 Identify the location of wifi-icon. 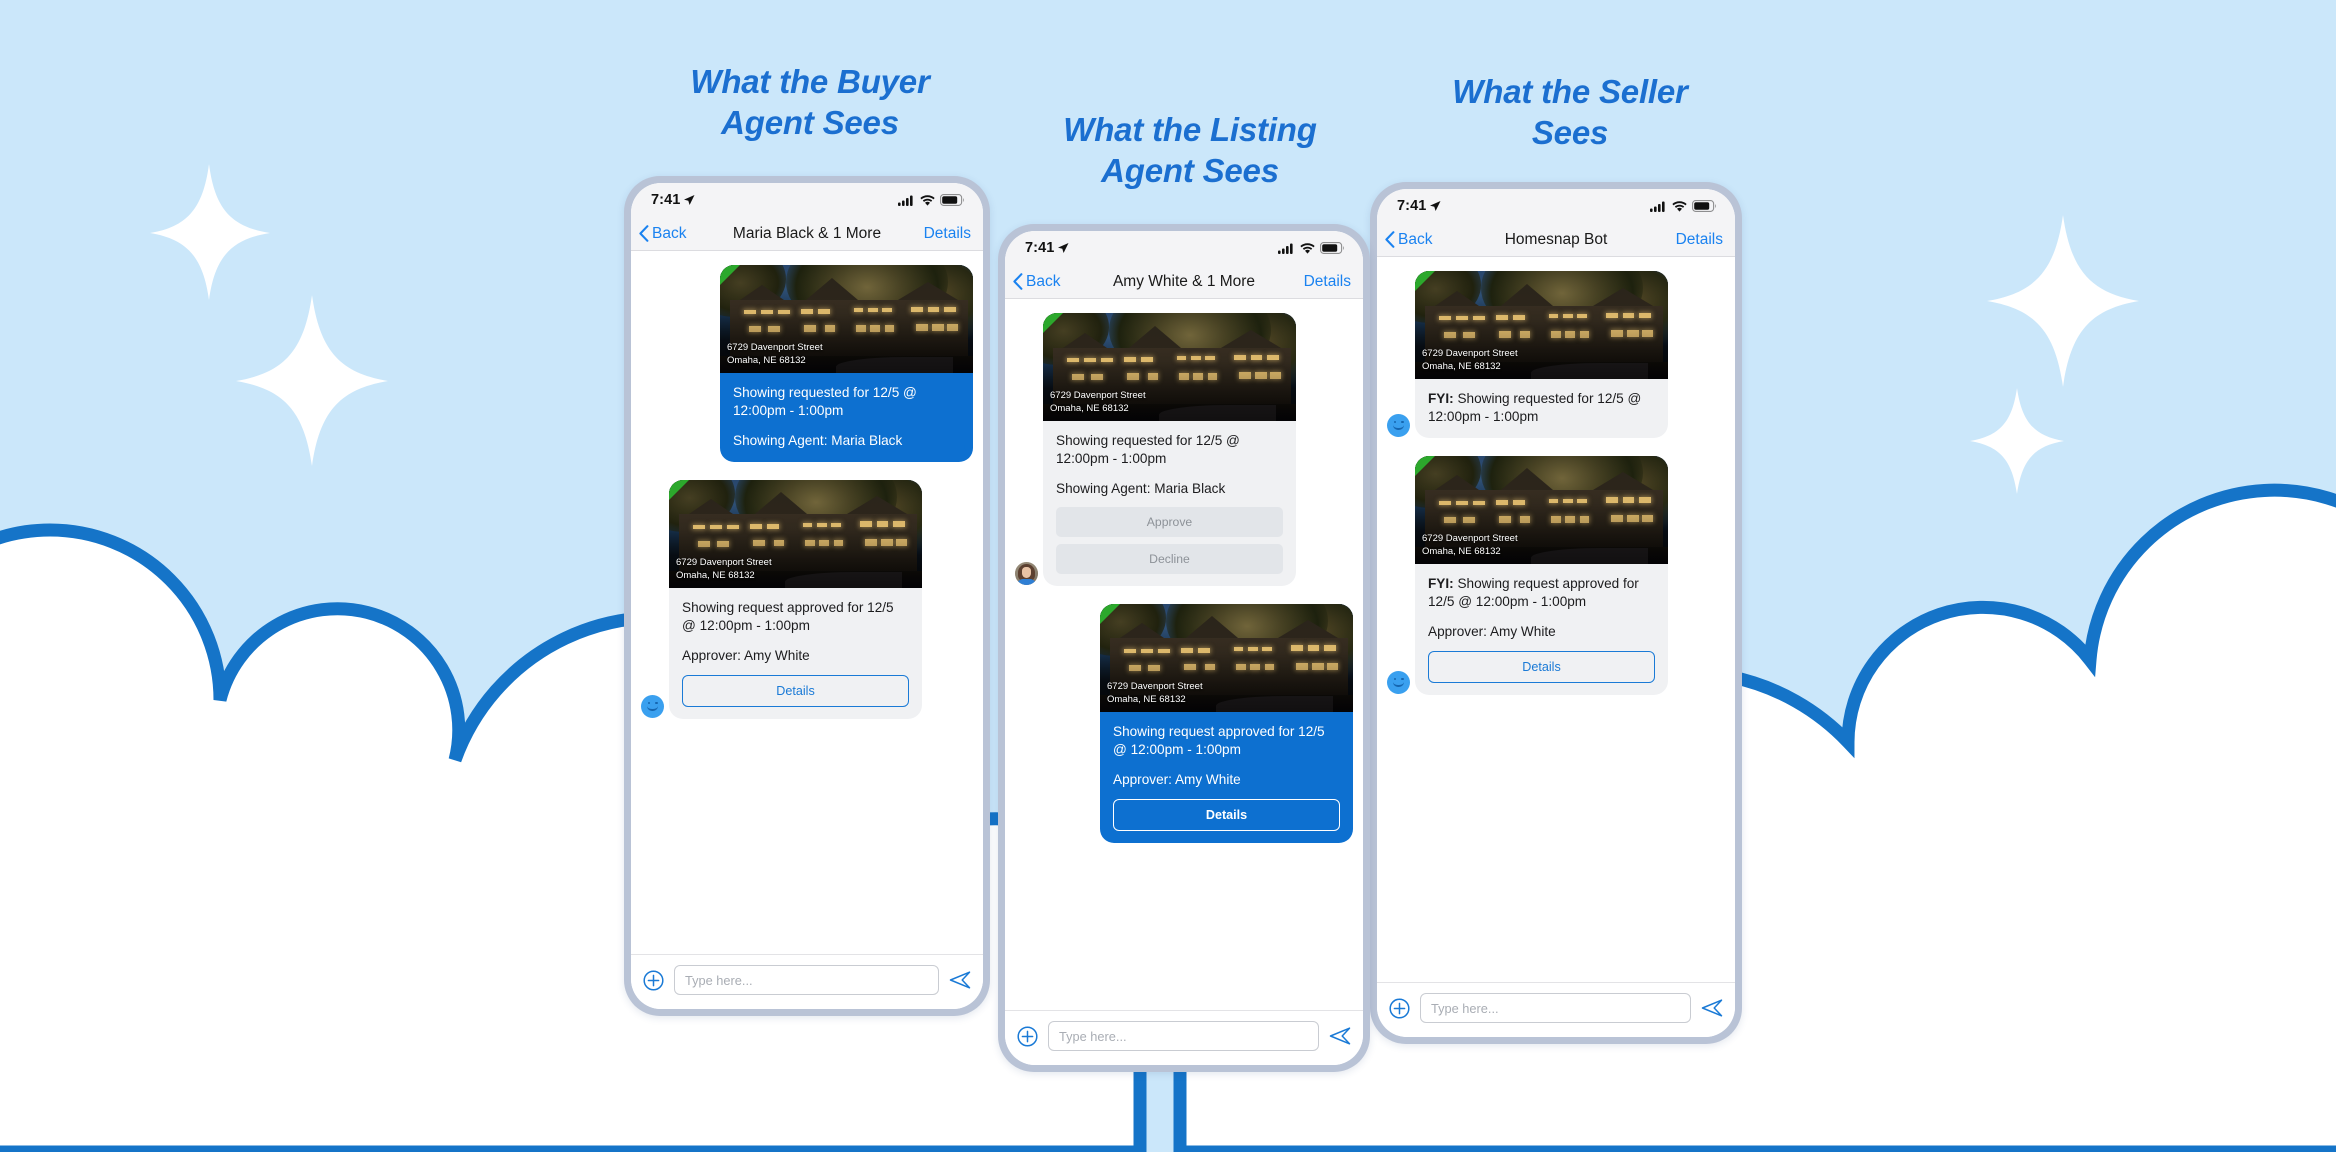
(1307, 248).